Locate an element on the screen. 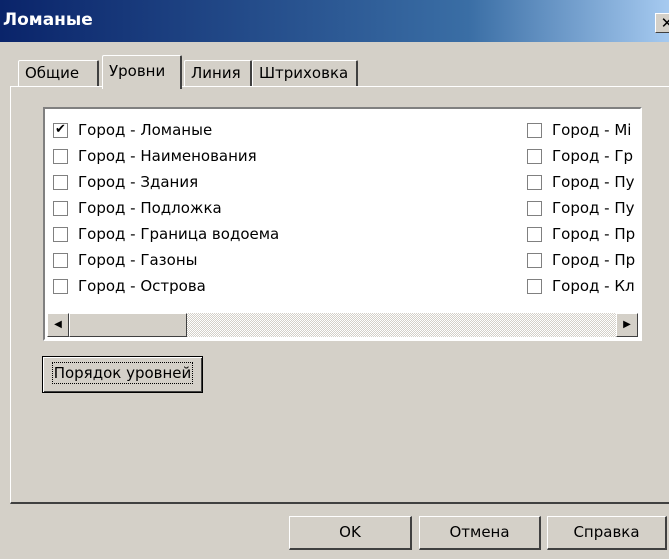 The width and height of the screenshot is (669, 559). level-item: Город - Здания is located at coordinates (166, 182).